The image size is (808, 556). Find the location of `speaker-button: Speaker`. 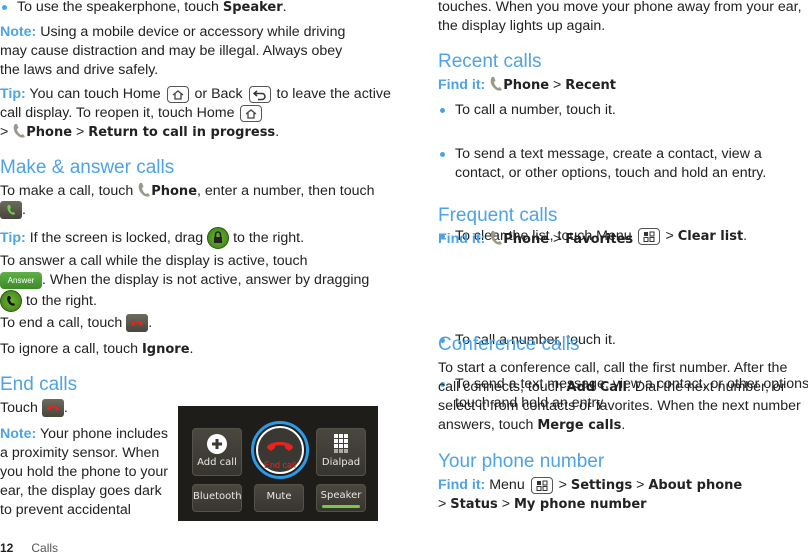

speaker-button: Speaker is located at coordinates (341, 498).